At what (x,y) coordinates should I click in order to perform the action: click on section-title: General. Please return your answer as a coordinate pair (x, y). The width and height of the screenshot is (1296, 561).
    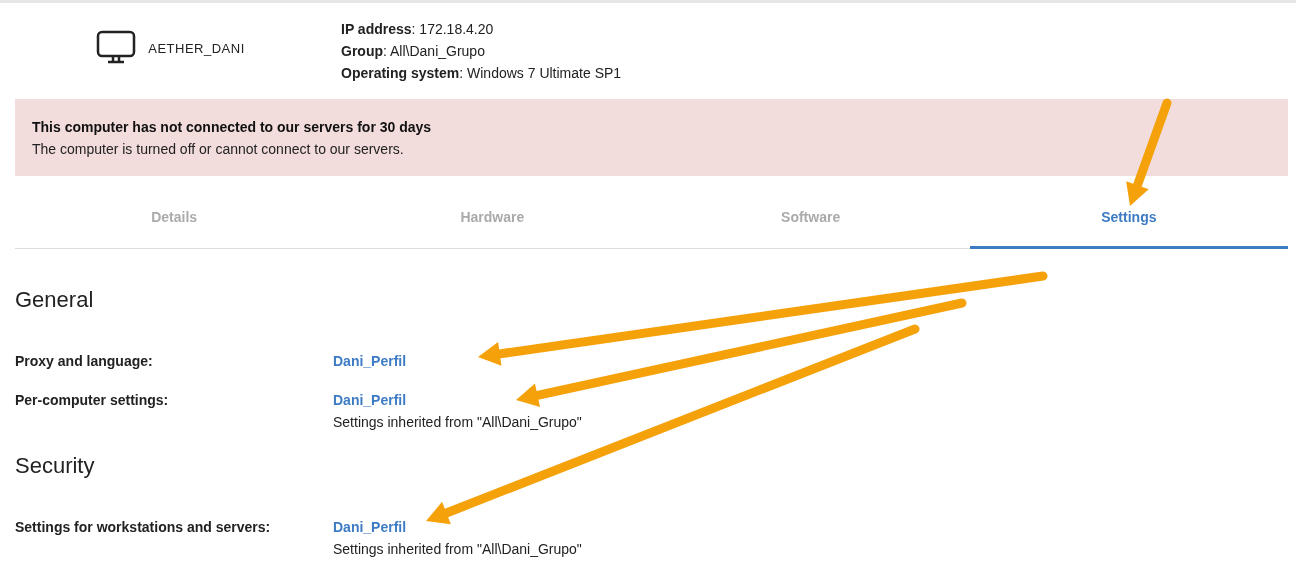
    Looking at the image, I should click on (55, 300).